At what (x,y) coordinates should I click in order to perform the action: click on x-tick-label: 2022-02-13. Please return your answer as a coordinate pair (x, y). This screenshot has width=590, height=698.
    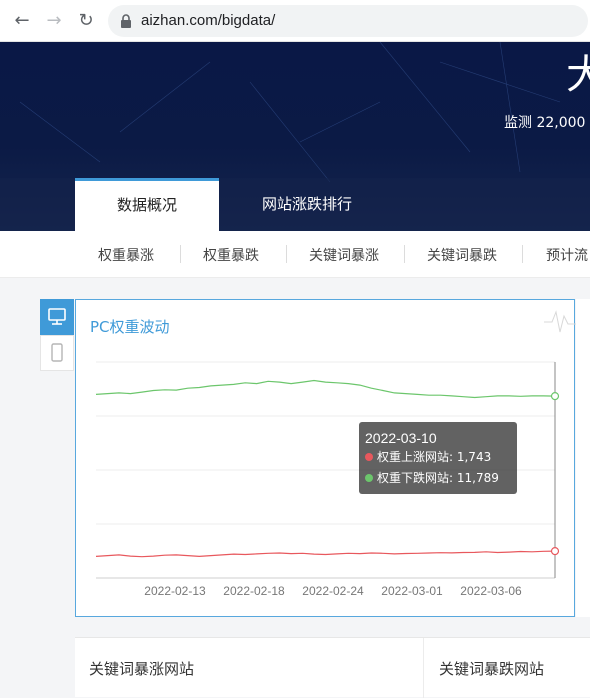
    Looking at the image, I should click on (175, 591).